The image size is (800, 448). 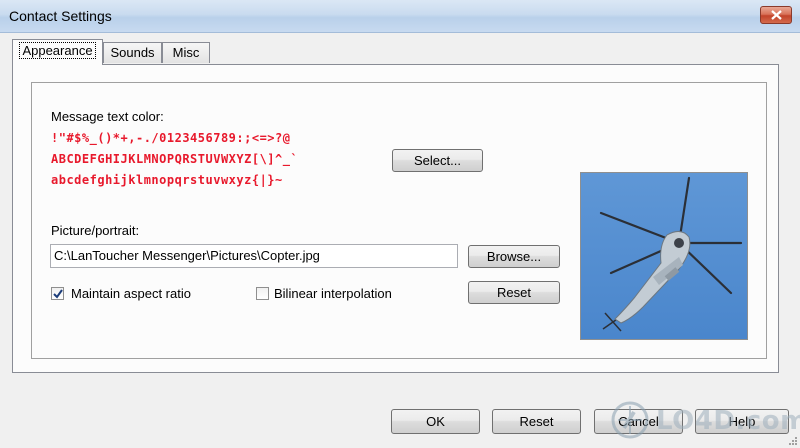 What do you see at coordinates (435, 421) in the screenshot?
I see `ok-button: OK` at bounding box center [435, 421].